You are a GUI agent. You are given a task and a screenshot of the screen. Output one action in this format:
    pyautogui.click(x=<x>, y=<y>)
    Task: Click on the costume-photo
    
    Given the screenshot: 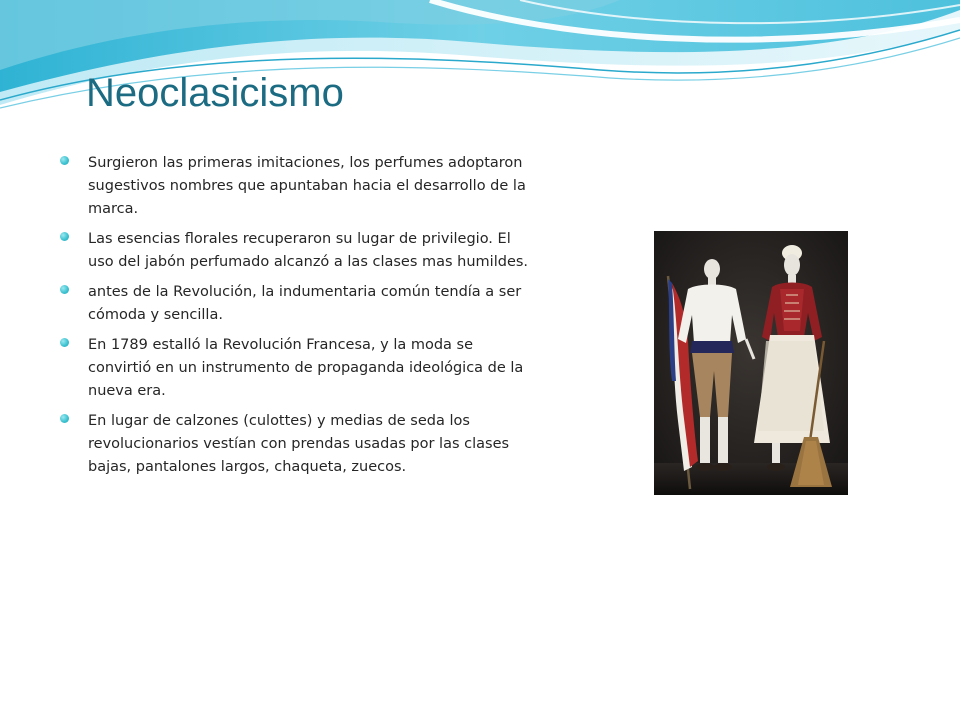 What is the action you would take?
    pyautogui.click(x=751, y=363)
    